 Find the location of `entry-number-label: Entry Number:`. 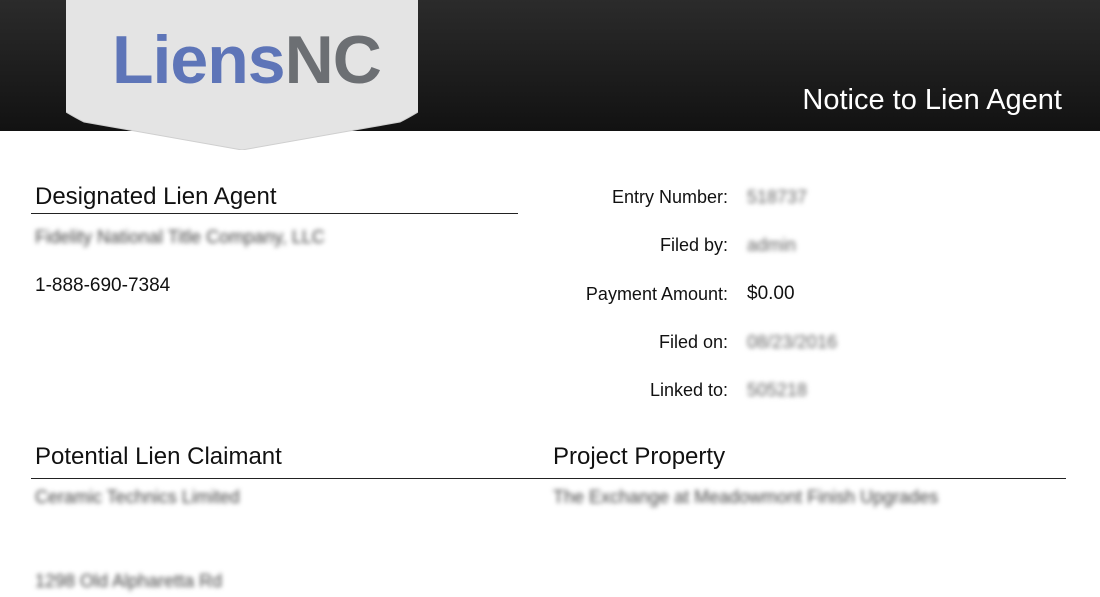

entry-number-label: Entry Number: is located at coordinates (669, 197).